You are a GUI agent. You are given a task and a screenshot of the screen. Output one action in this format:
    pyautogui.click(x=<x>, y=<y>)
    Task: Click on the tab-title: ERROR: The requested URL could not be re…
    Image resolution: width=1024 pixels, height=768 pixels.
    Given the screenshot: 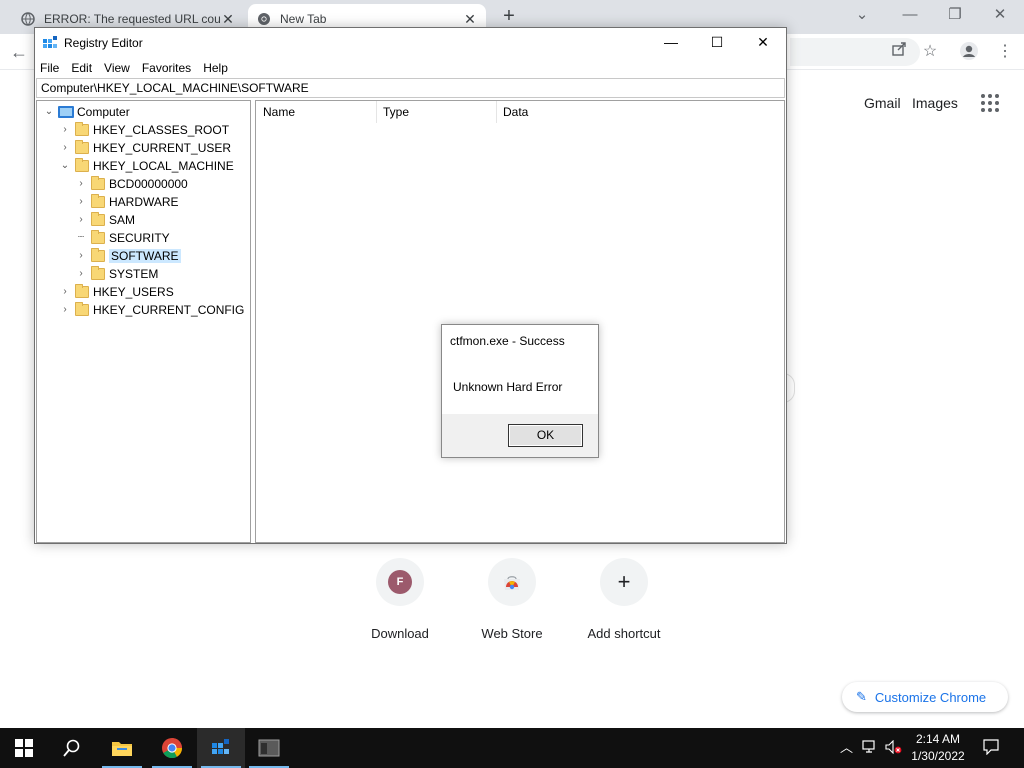 What is the action you would take?
    pyautogui.click(x=132, y=19)
    